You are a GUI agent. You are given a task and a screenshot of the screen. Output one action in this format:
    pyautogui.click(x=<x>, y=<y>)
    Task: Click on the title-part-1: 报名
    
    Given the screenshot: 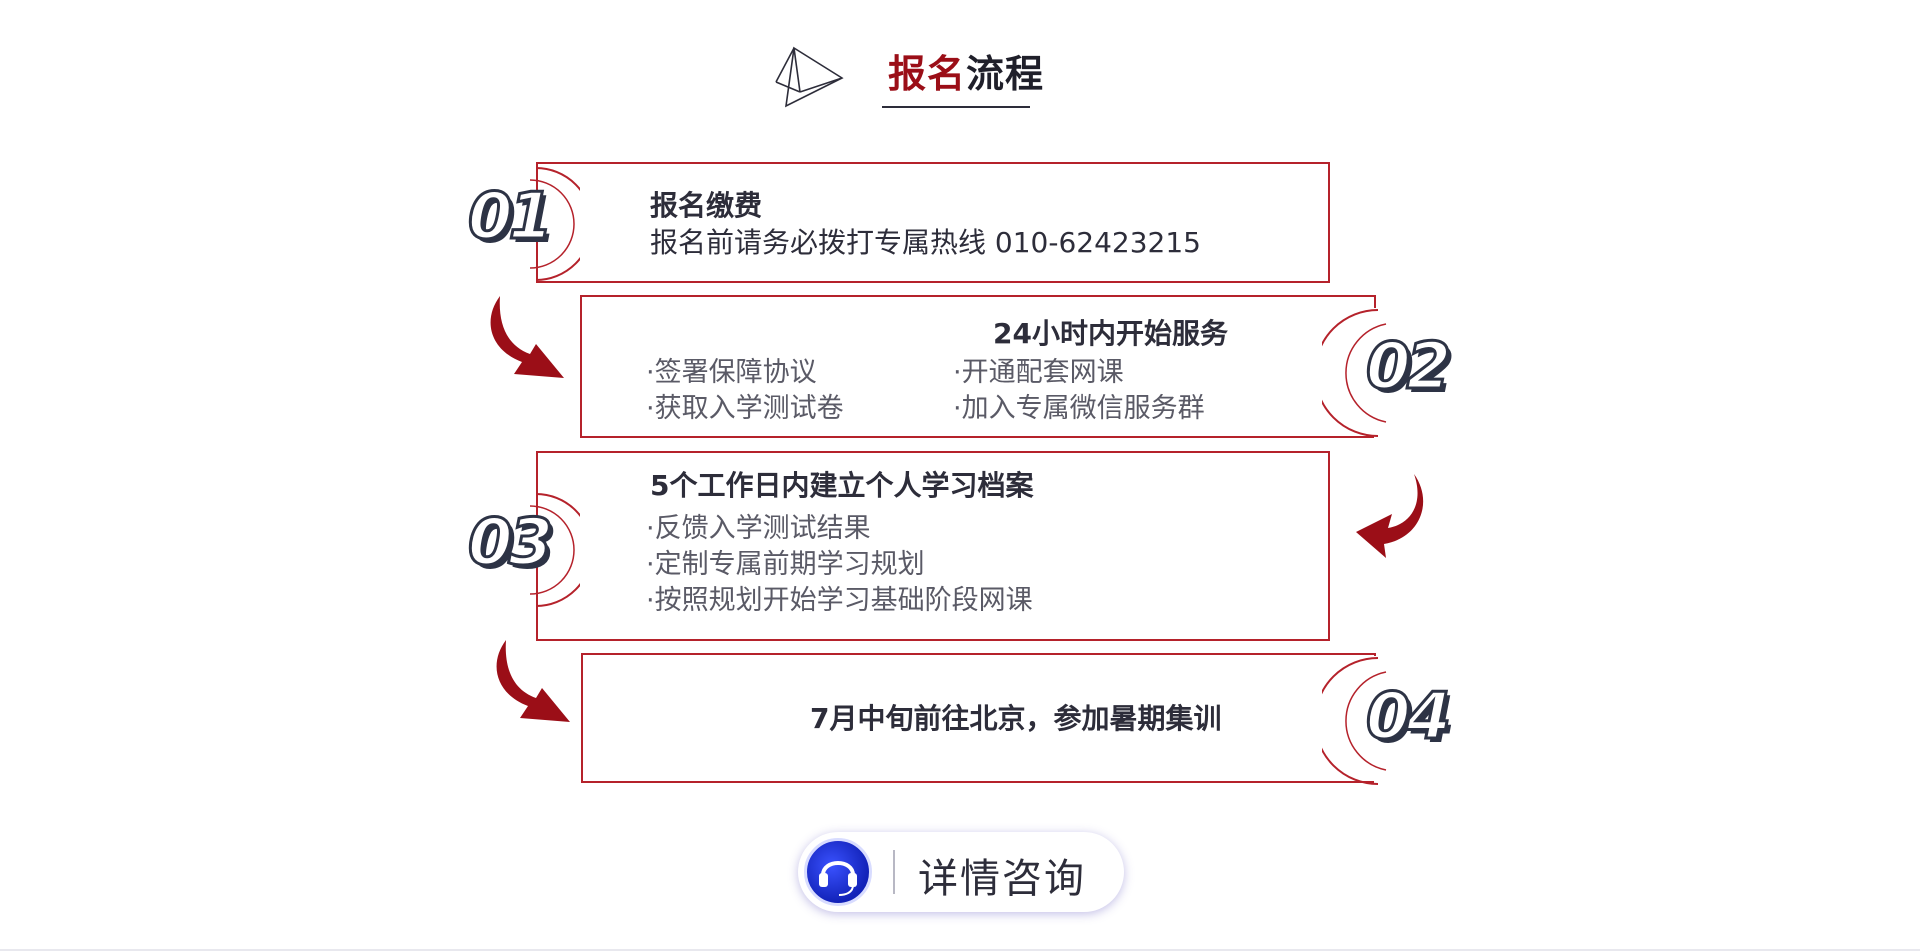 What is the action you would take?
    pyautogui.click(x=927, y=74)
    